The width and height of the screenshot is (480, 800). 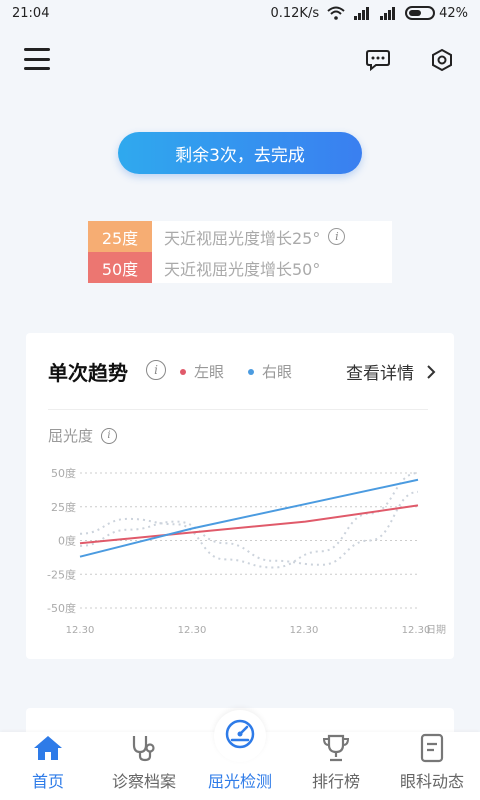 I want to click on status-bar: 21:04 0.12K/s 42%, so click(x=240, y=13).